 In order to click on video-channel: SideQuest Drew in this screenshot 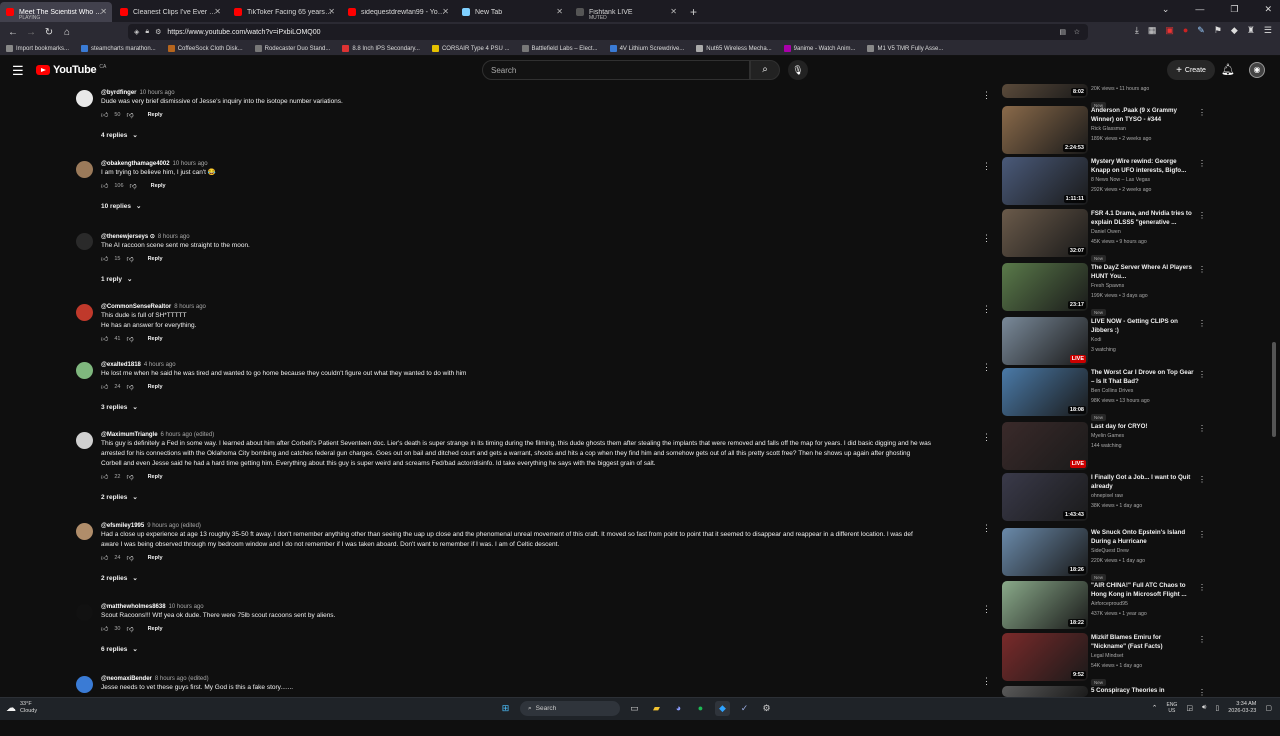, I will do `click(1143, 551)`.